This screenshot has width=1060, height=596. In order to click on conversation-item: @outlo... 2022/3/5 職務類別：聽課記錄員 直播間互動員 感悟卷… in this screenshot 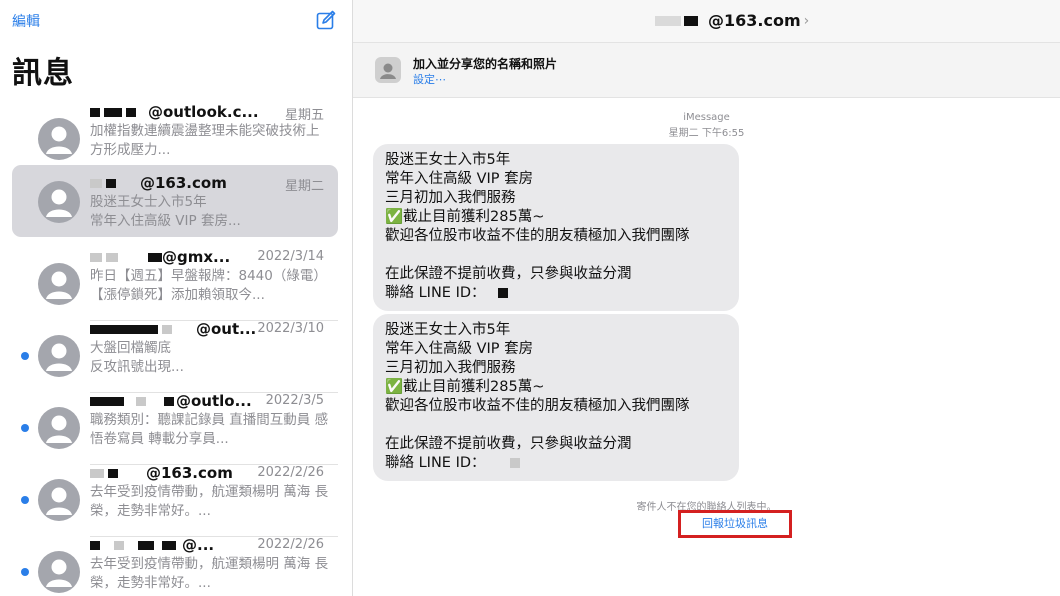, I will do `click(175, 428)`.